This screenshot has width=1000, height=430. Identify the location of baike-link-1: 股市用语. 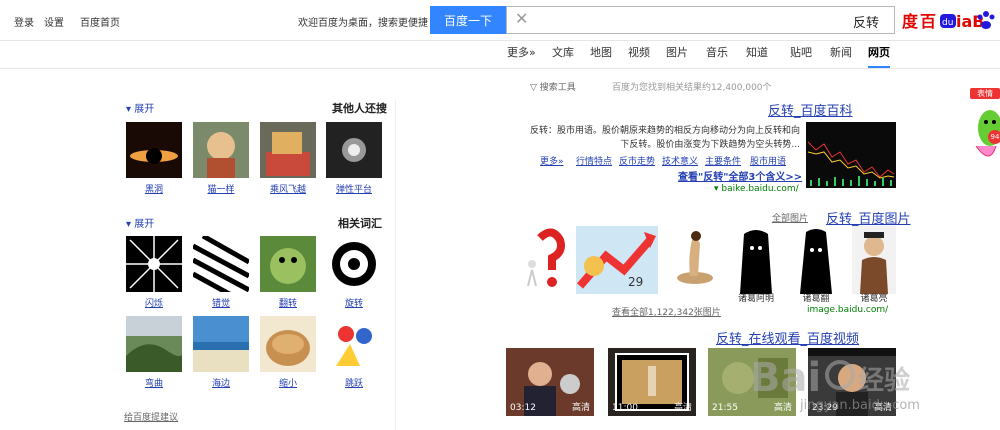
(768, 160).